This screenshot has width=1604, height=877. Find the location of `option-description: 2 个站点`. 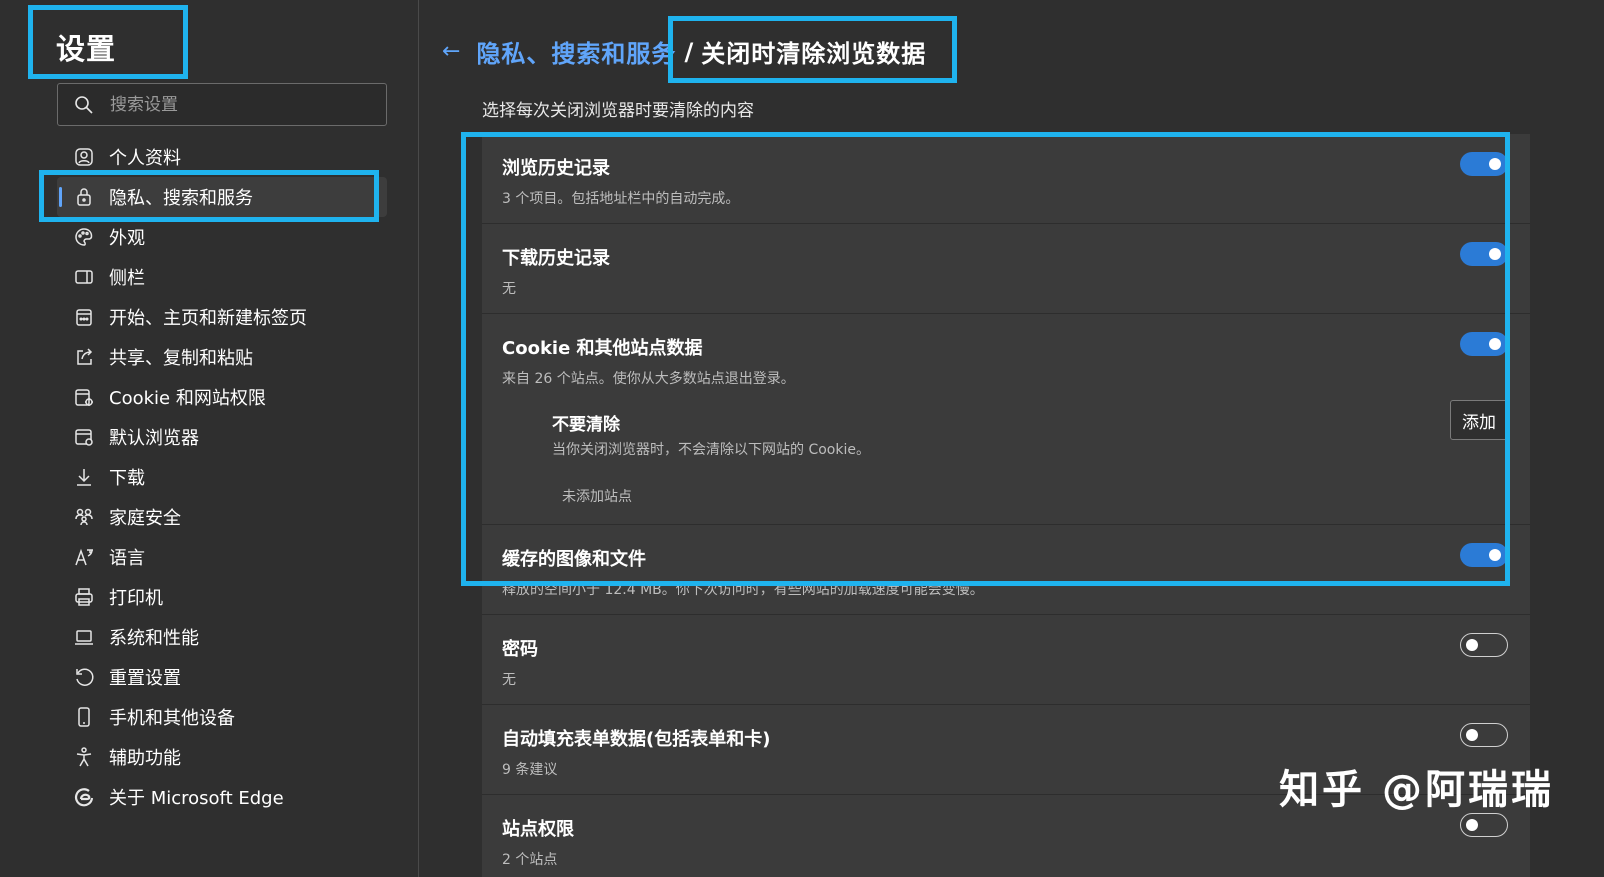

option-description: 2 个站点 is located at coordinates (530, 860).